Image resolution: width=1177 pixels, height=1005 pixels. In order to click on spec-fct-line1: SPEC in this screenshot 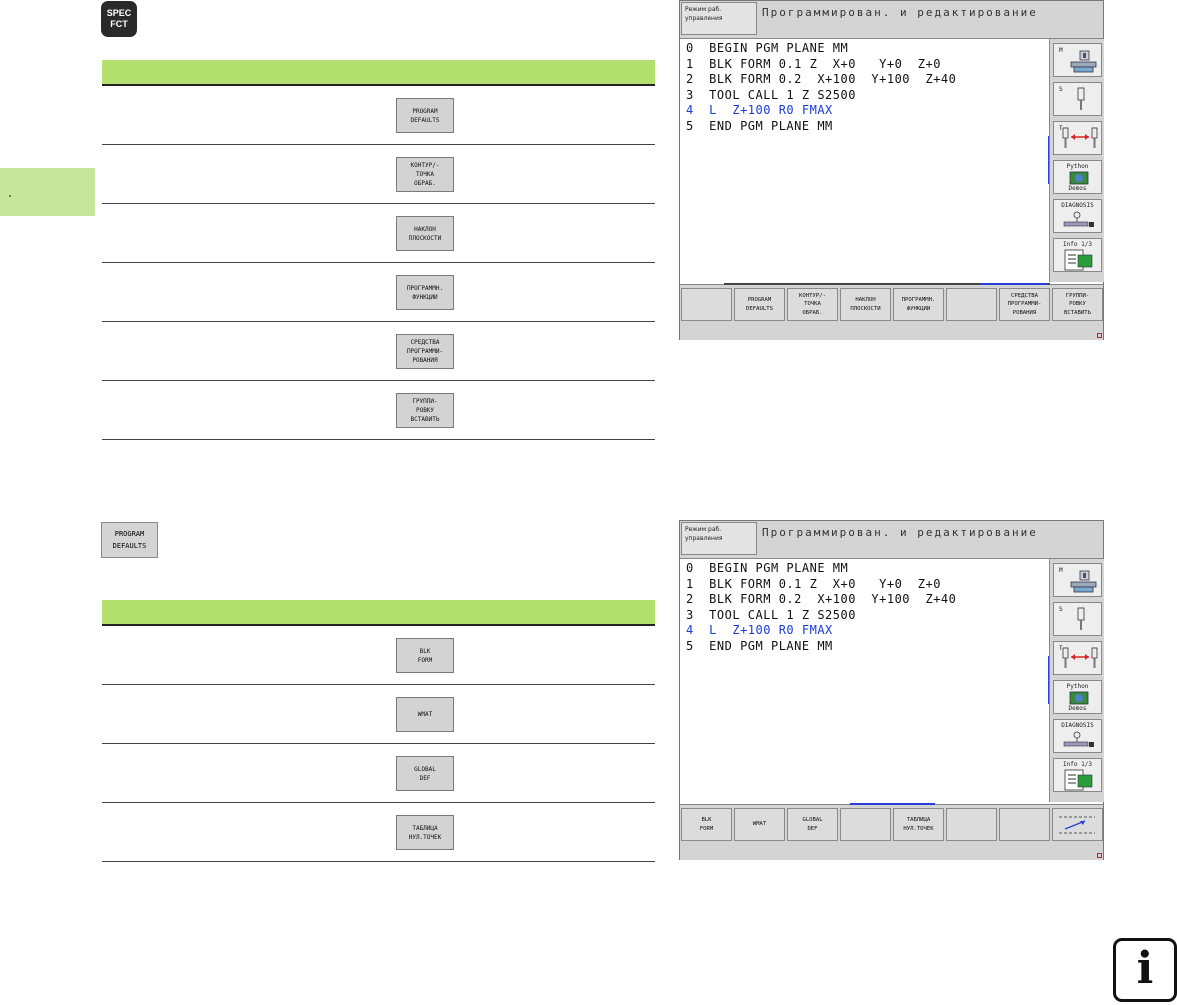, I will do `click(119, 13)`.